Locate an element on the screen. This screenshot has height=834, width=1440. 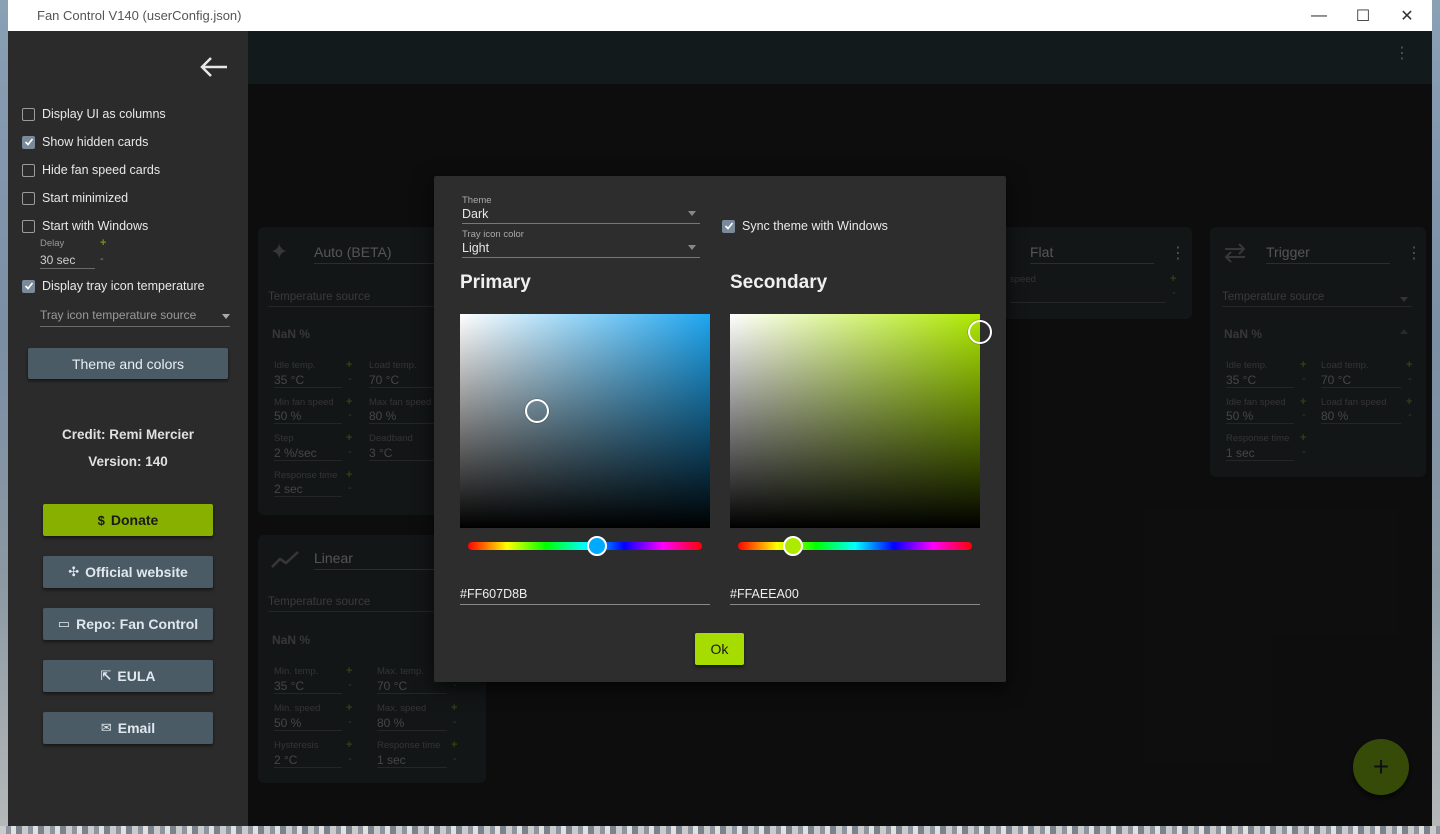
option-tray-temperature: Display tray icon temperature is located at coordinates (113, 286).